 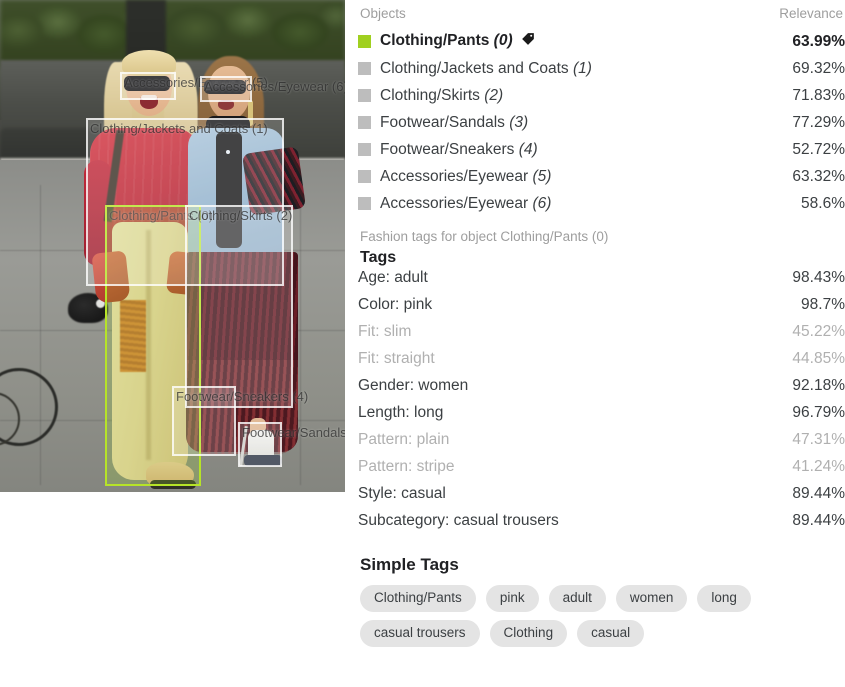 What do you see at coordinates (458, 520) in the screenshot?
I see `fashion-tag-label: Subcategory: casual trousers` at bounding box center [458, 520].